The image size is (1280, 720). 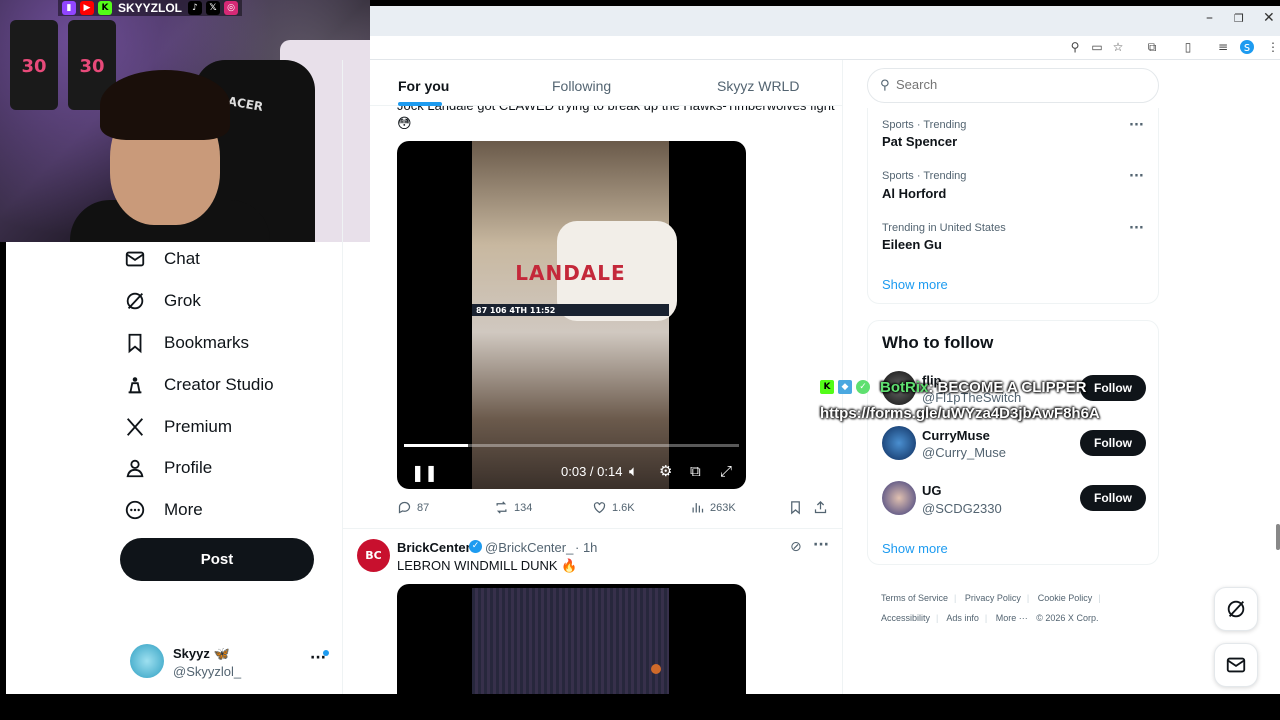 I want to click on settings-icon: ⚙, so click(x=665, y=471).